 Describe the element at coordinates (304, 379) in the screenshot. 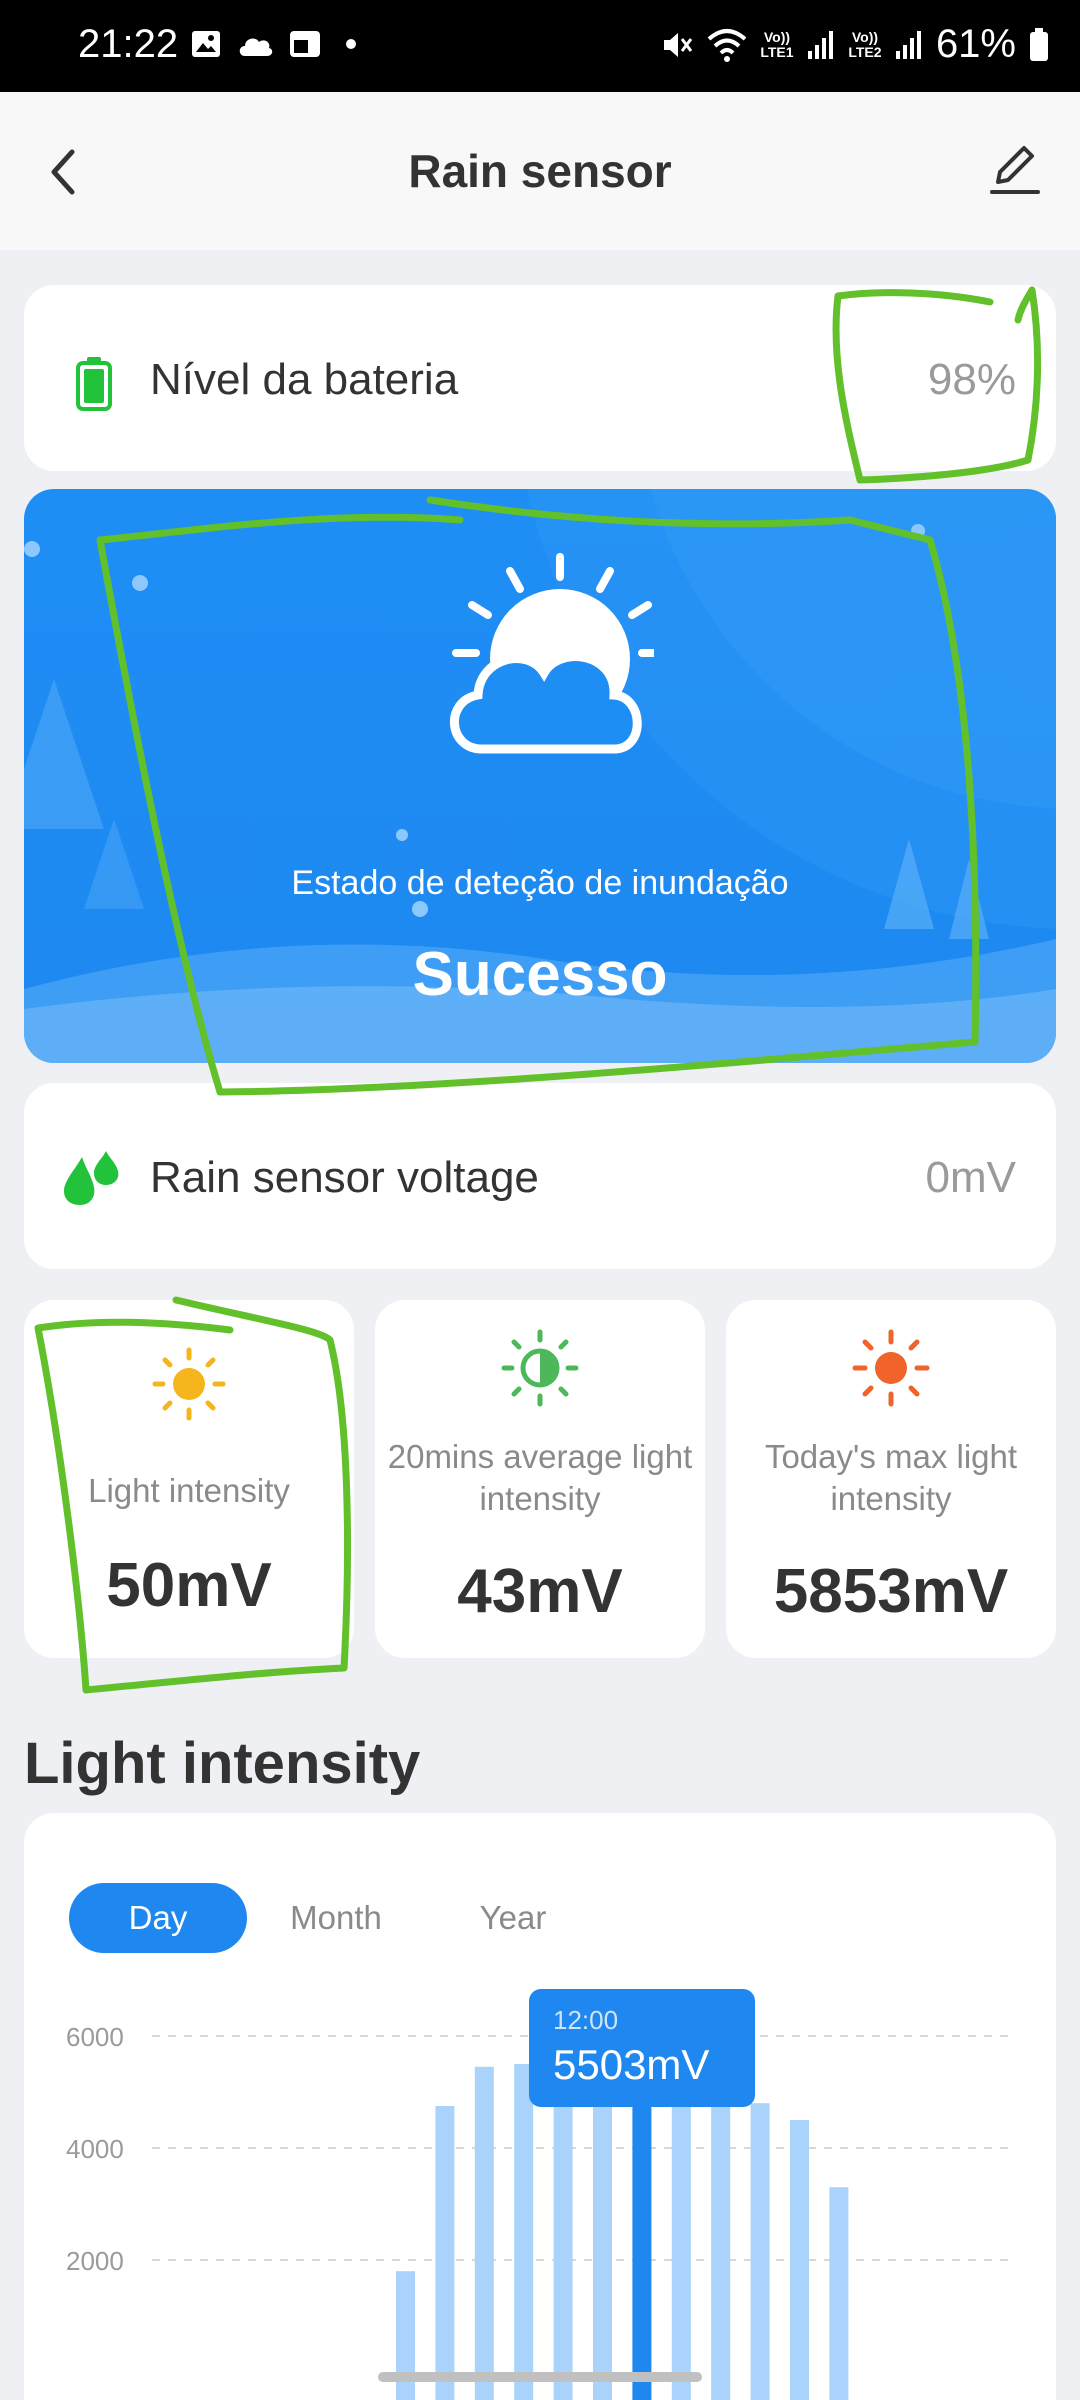

I see `battery-label: Nível da bateria` at that location.